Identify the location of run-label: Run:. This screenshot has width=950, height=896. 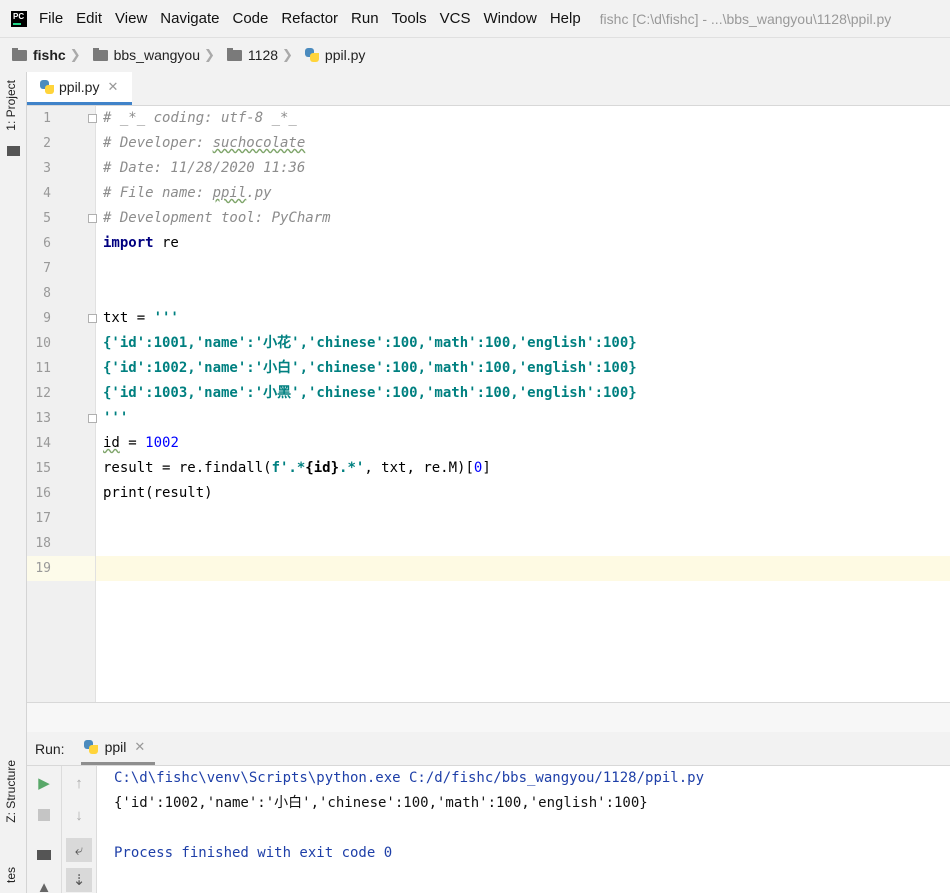
(50, 748).